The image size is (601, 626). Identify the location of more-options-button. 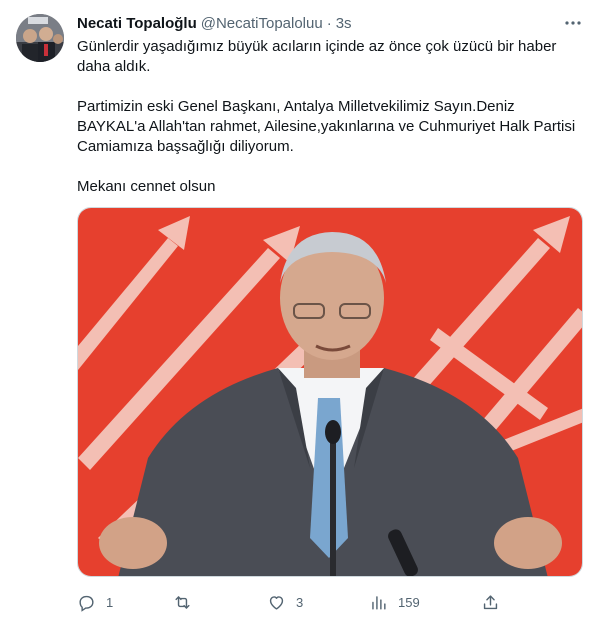
(573, 23).